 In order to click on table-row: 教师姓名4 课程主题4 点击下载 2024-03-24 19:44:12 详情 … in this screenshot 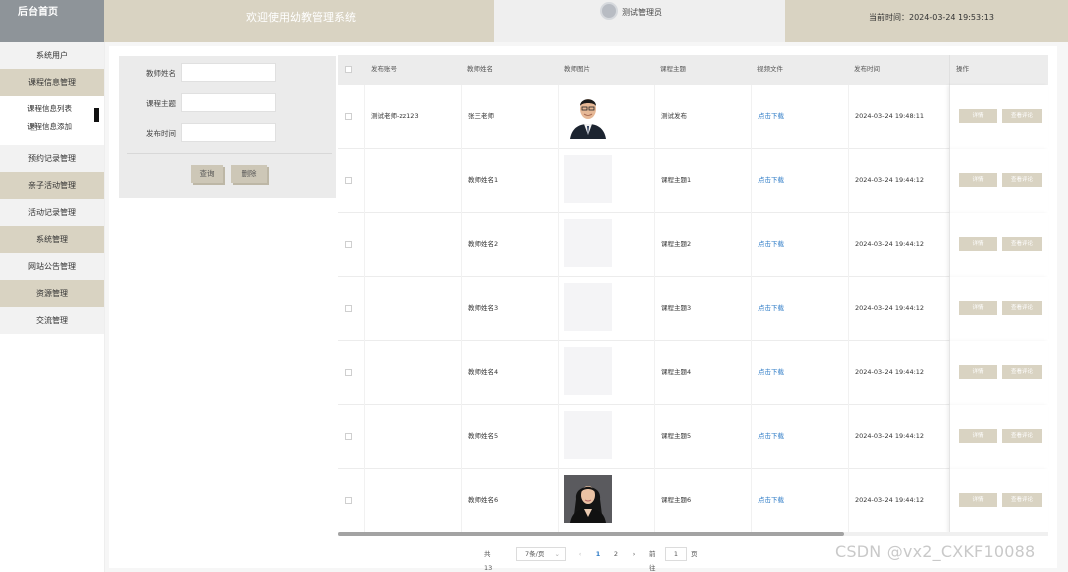, I will do `click(693, 373)`.